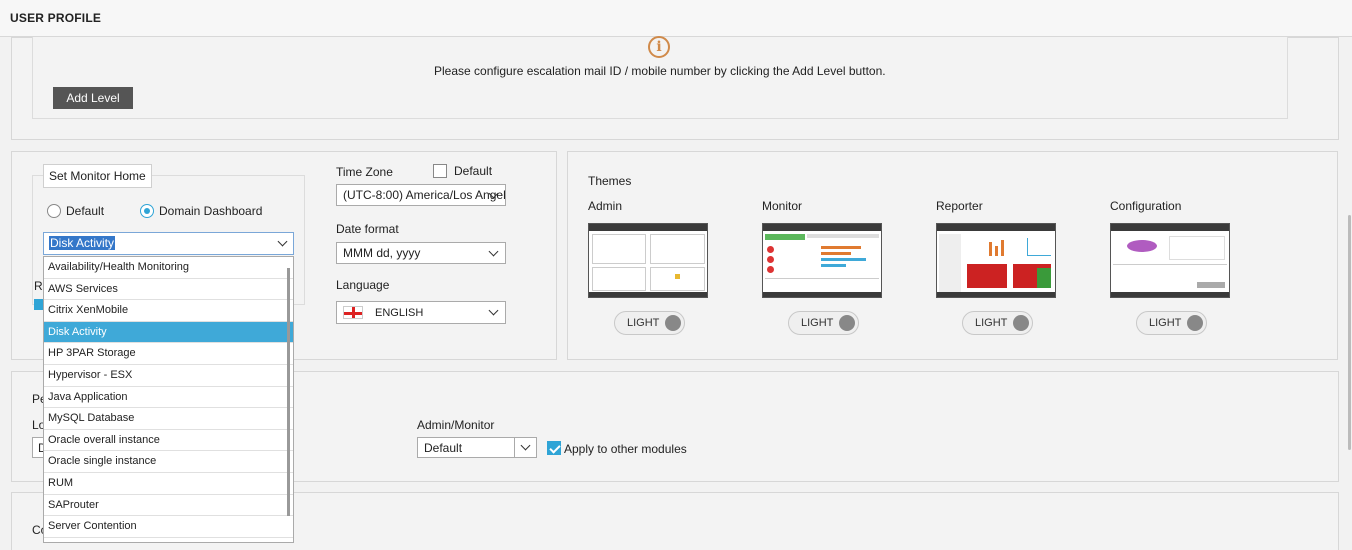 The height and width of the screenshot is (550, 1352). Describe the element at coordinates (168, 243) in the screenshot. I see `monitor-home-select: Disk Activity` at that location.